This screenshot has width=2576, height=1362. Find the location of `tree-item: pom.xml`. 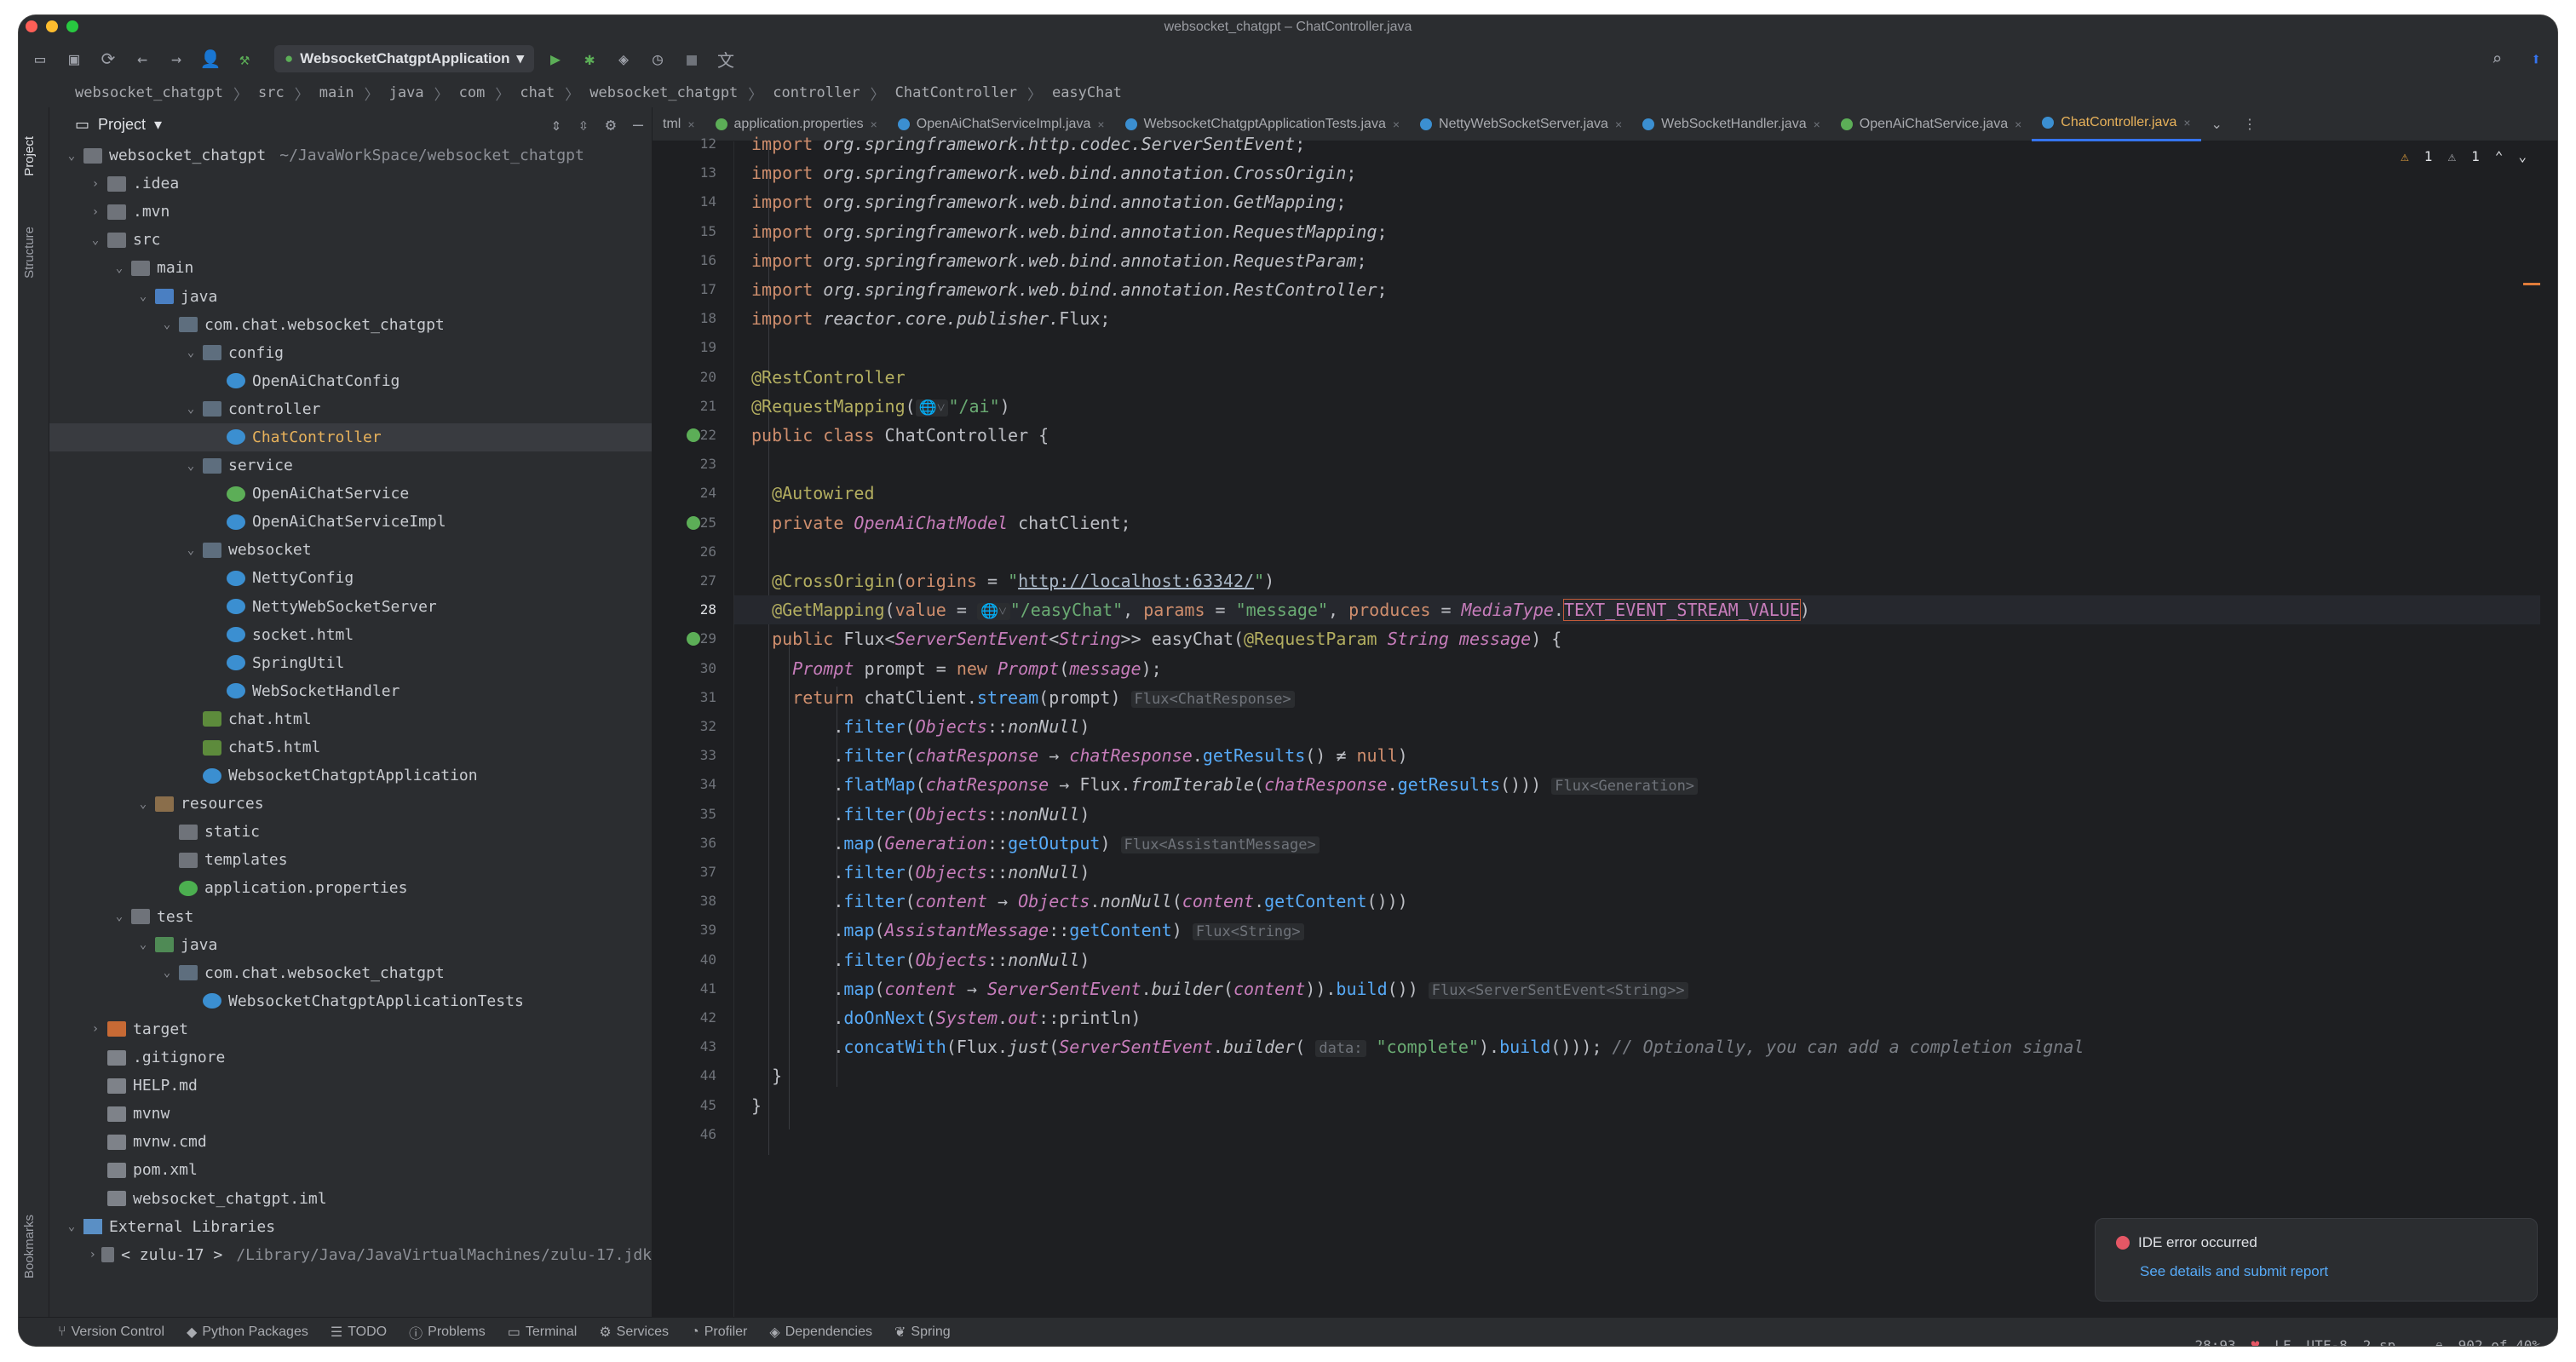

tree-item: pom.xml is located at coordinates (351, 1170).